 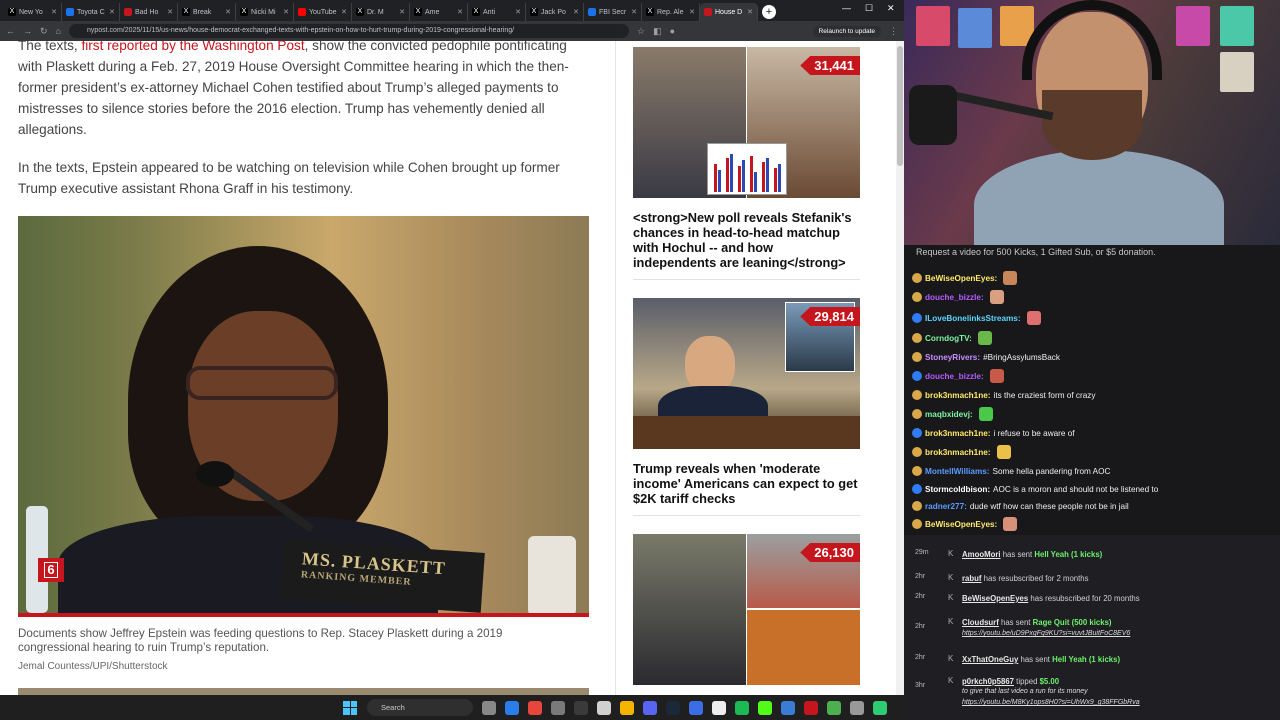 What do you see at coordinates (729, 12) in the screenshot?
I see `browser-tab: House D ✕` at bounding box center [729, 12].